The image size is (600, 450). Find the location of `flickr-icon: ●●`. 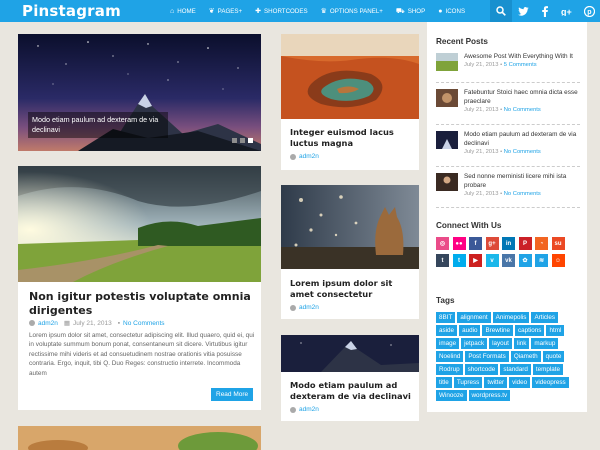

flickr-icon: ●● is located at coordinates (459, 243).